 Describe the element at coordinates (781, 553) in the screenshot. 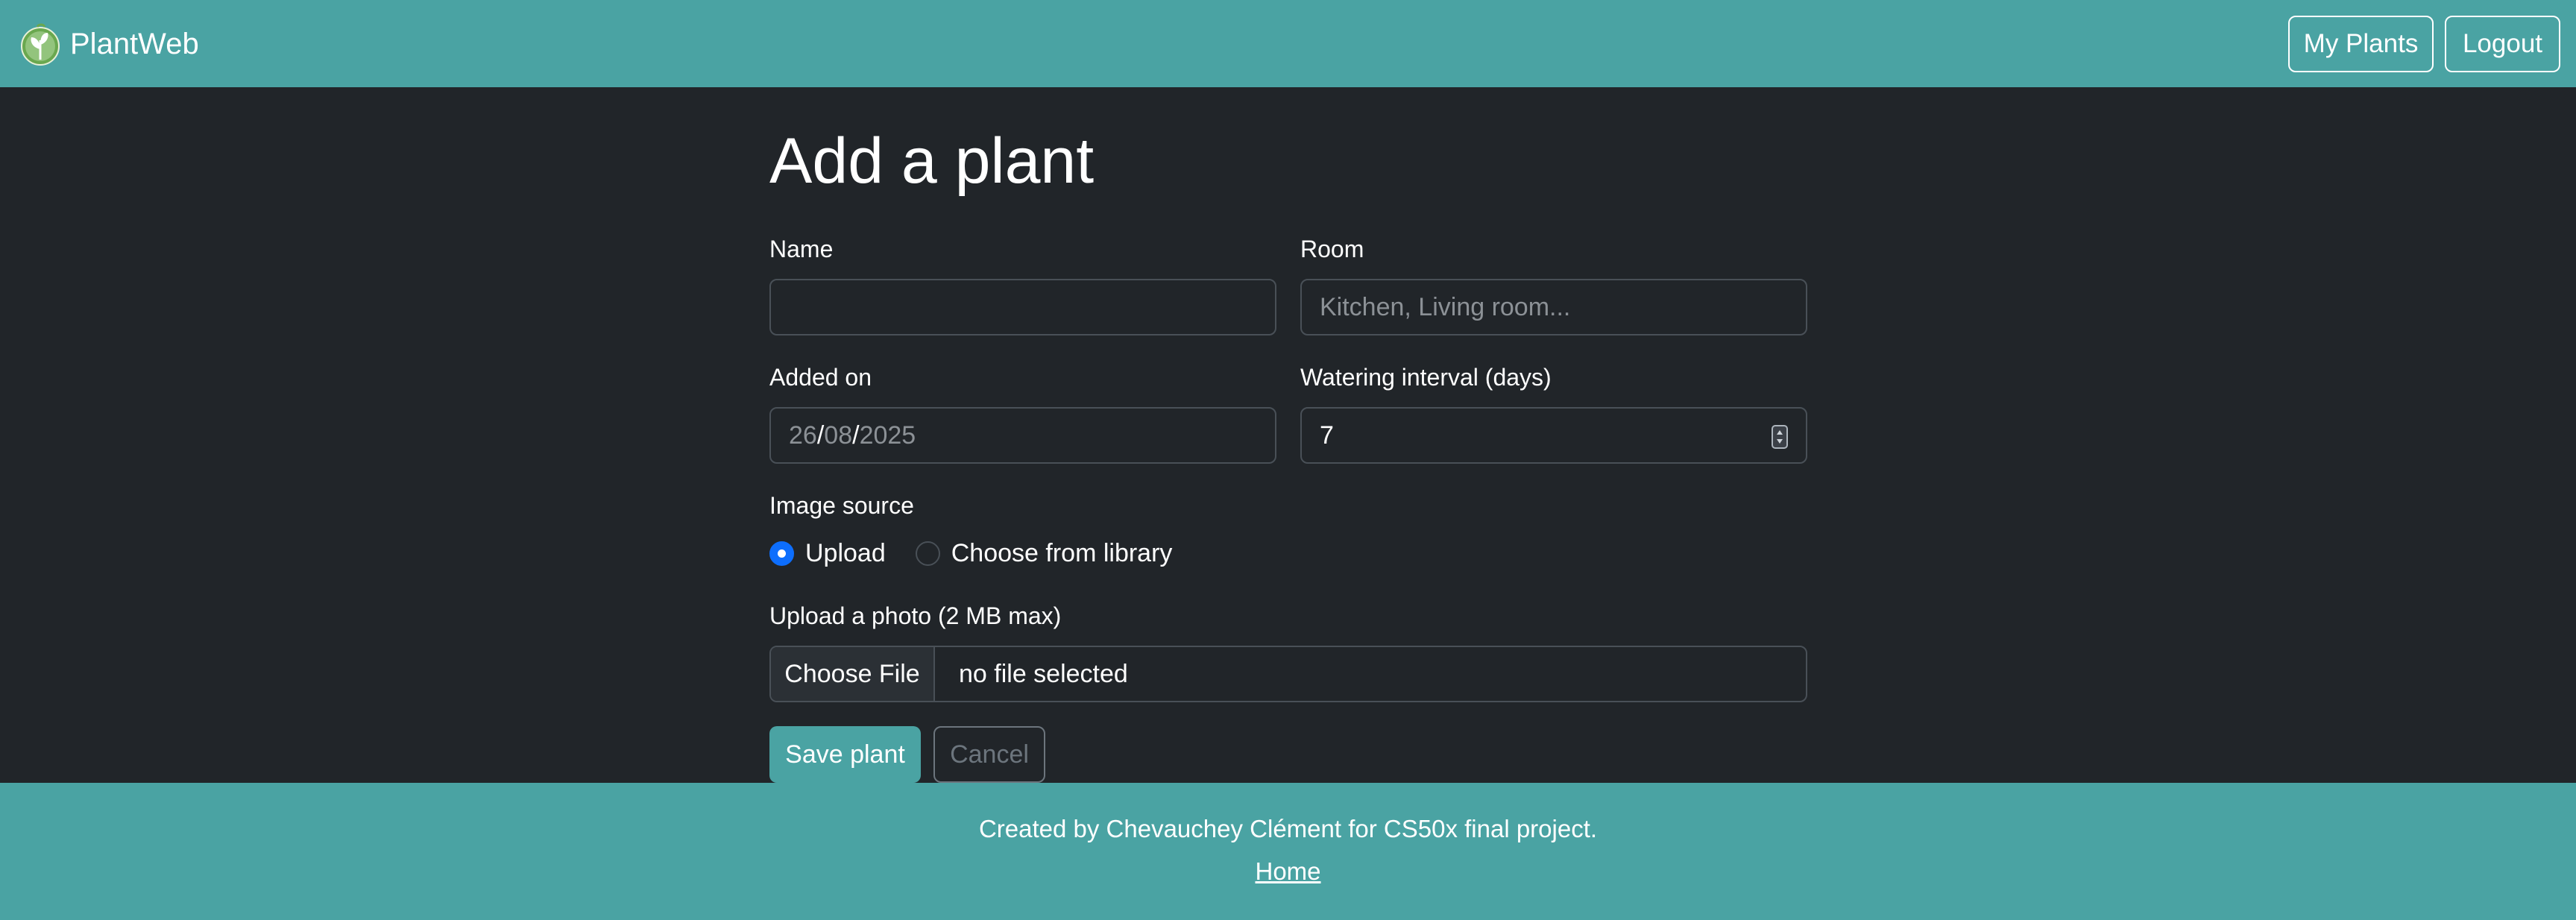

I see `radio-checked-icon` at that location.